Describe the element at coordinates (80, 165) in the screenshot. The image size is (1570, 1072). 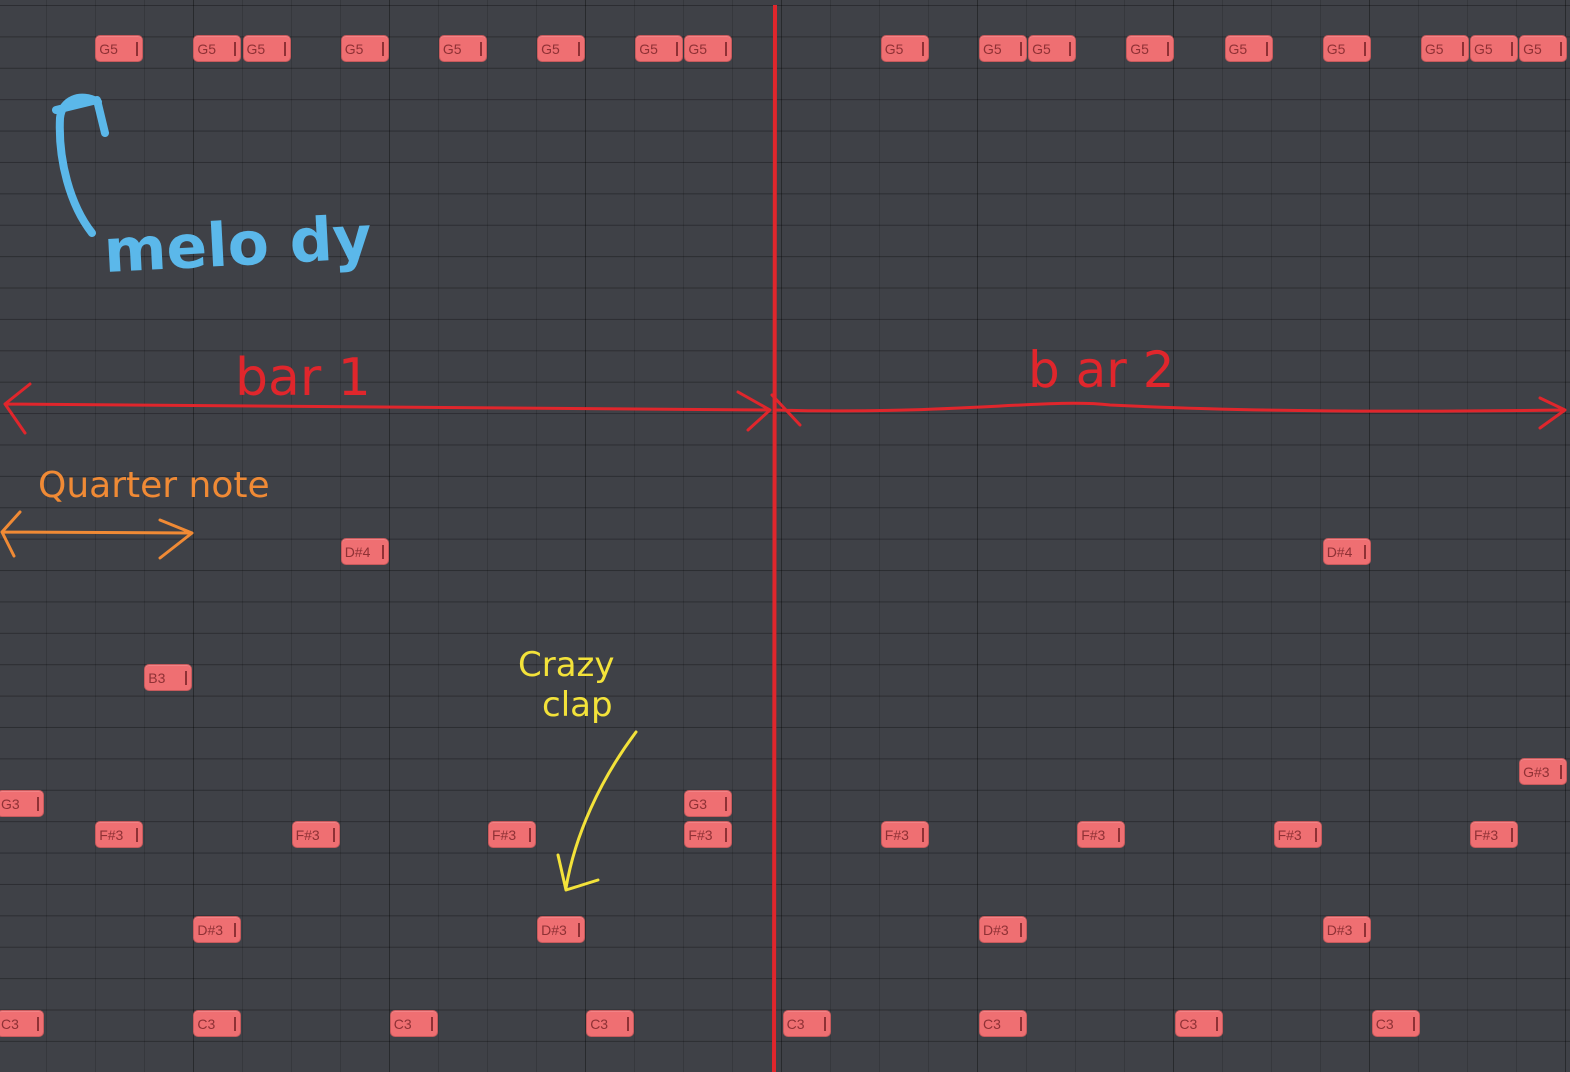
I see `melody-arrow-icon` at that location.